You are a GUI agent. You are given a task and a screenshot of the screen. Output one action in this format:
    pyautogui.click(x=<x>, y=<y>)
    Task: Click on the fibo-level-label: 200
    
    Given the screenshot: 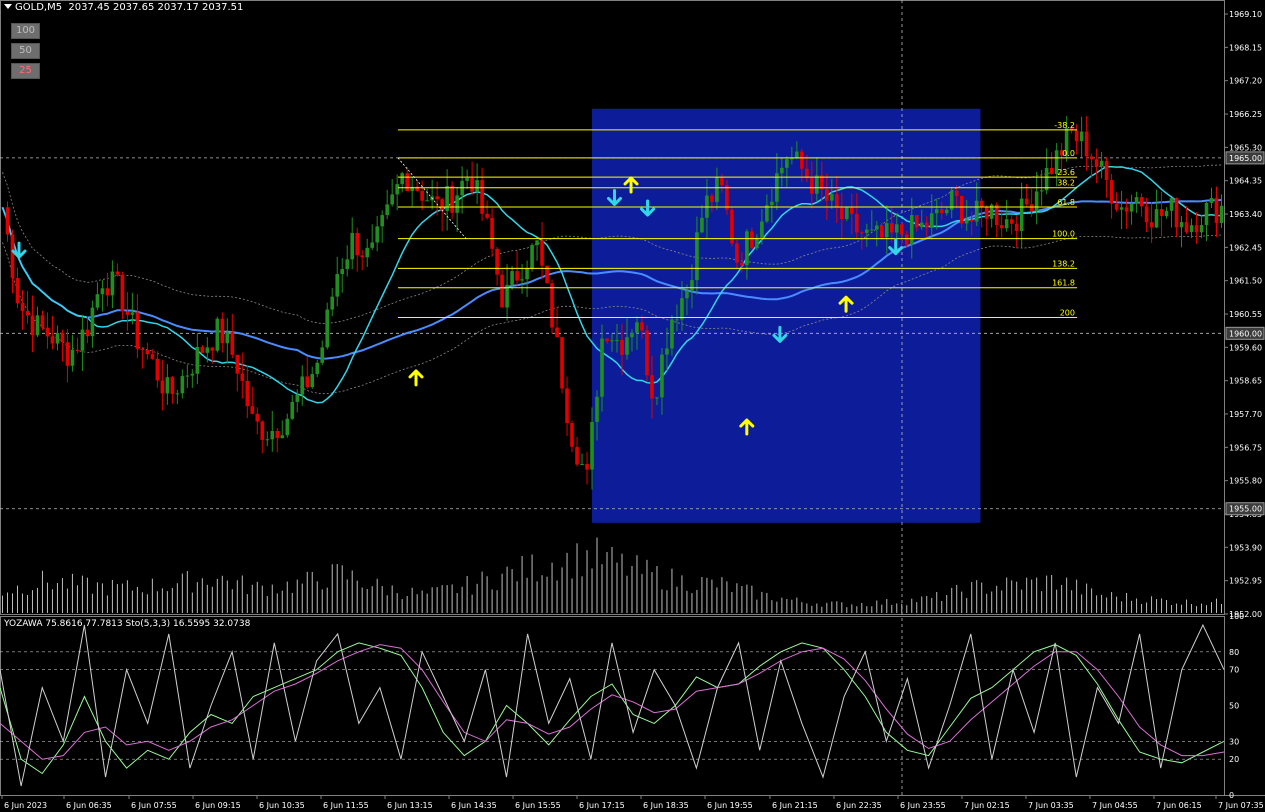 What is the action you would take?
    pyautogui.click(x=1067, y=313)
    